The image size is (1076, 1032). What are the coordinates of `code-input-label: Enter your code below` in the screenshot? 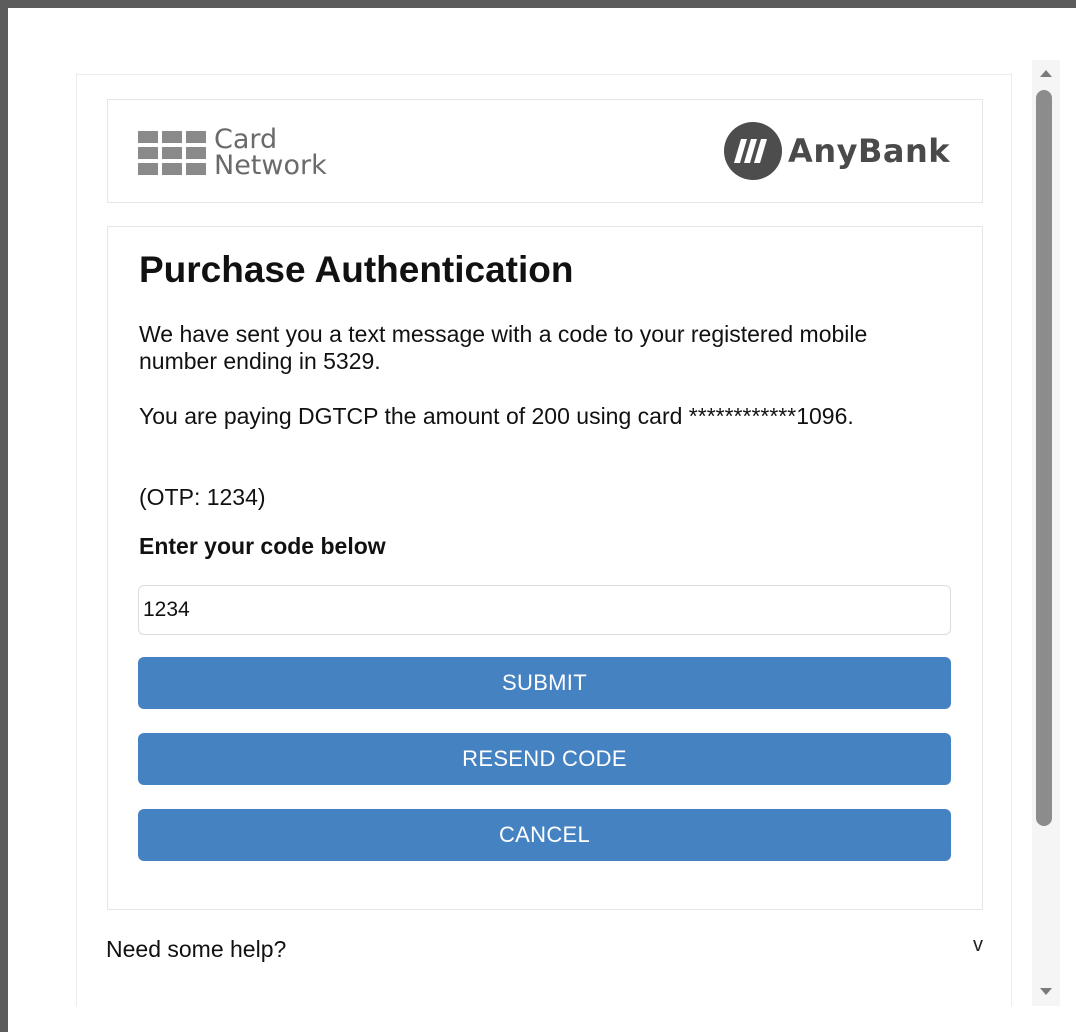 It's located at (262, 546).